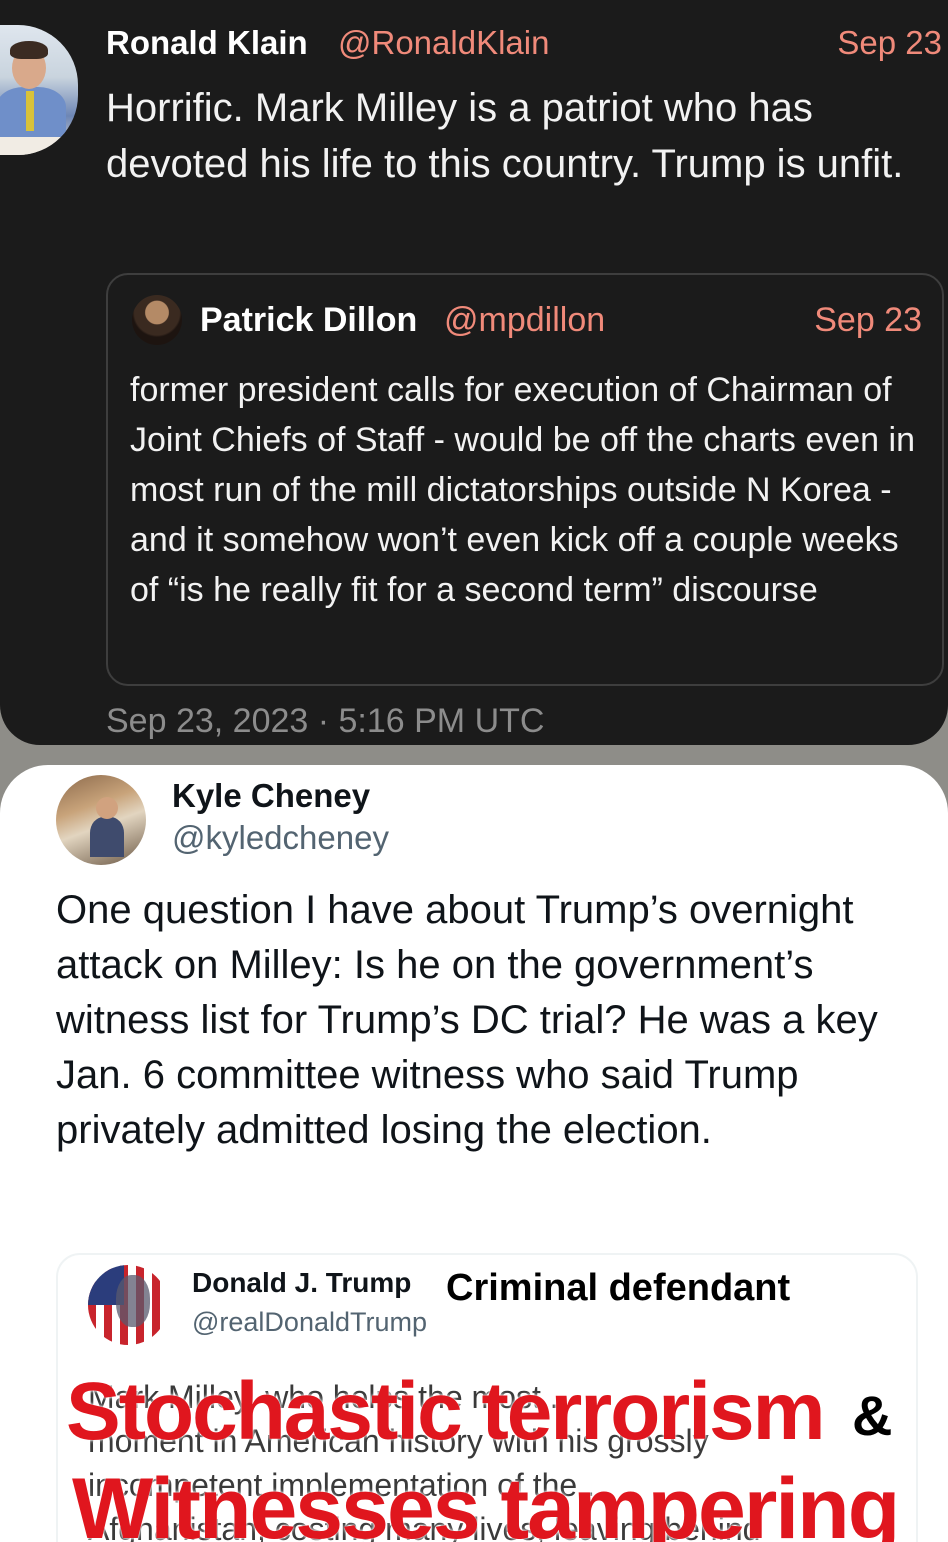 This screenshot has width=948, height=1542. I want to click on klain-avatar, so click(39, 90).